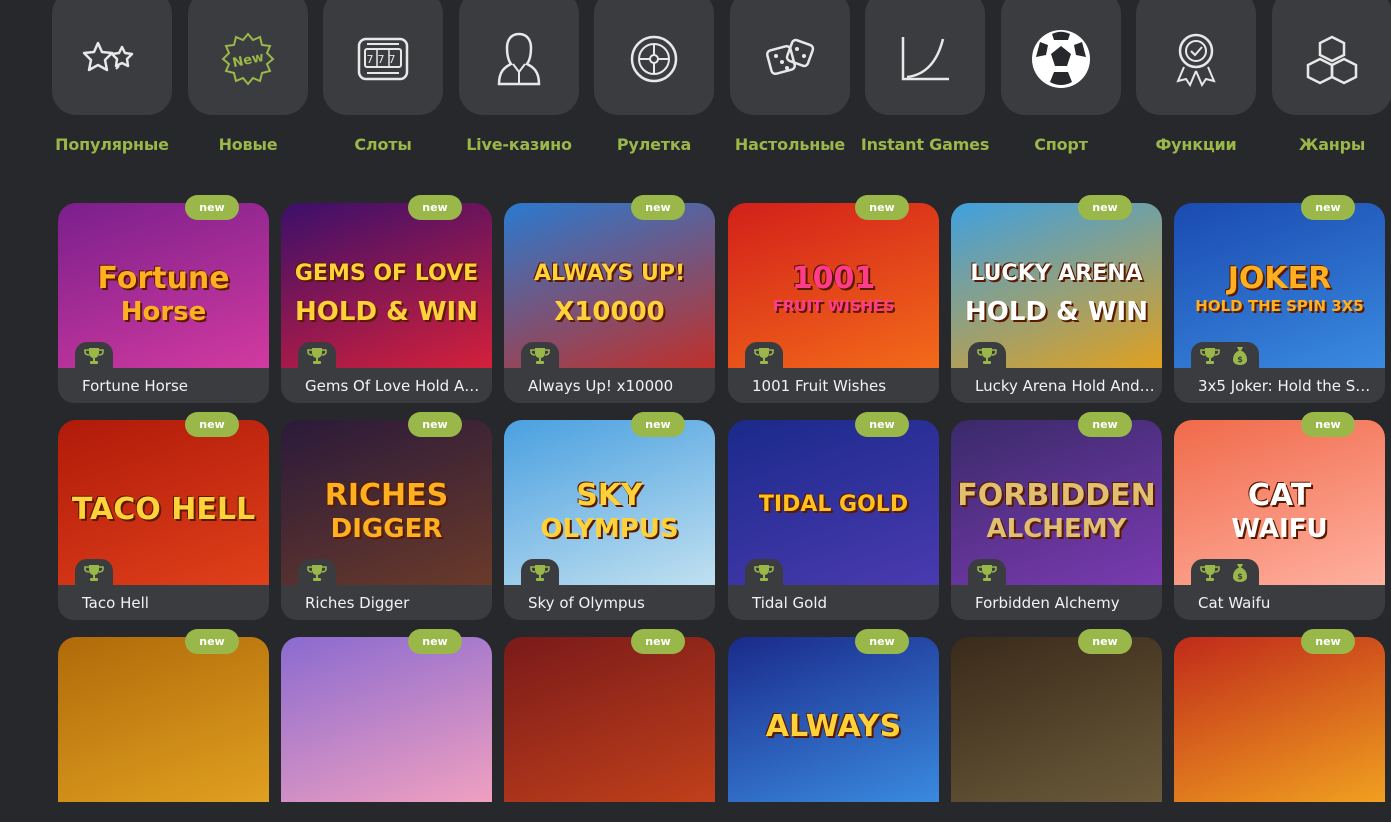  Describe the element at coordinates (1288, 603) in the screenshot. I see `game-title: Cat Waifu` at that location.